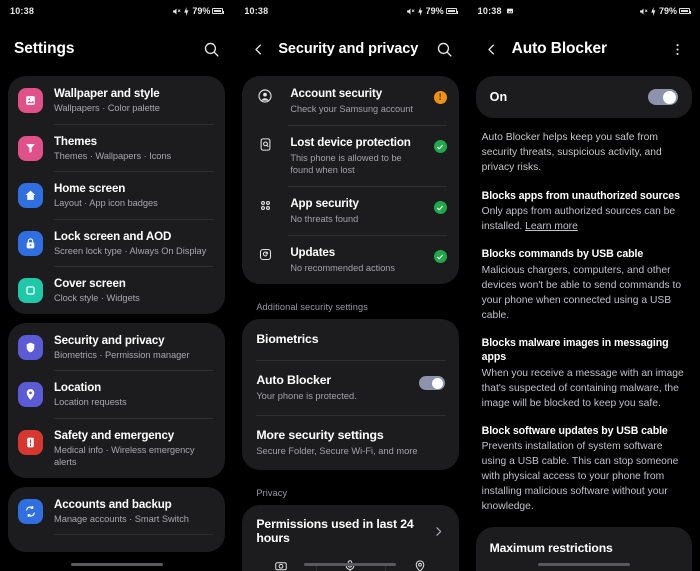  What do you see at coordinates (116, 195) in the screenshot?
I see `settings-item-home-screen: Home screen Layout · App icon badges` at bounding box center [116, 195].